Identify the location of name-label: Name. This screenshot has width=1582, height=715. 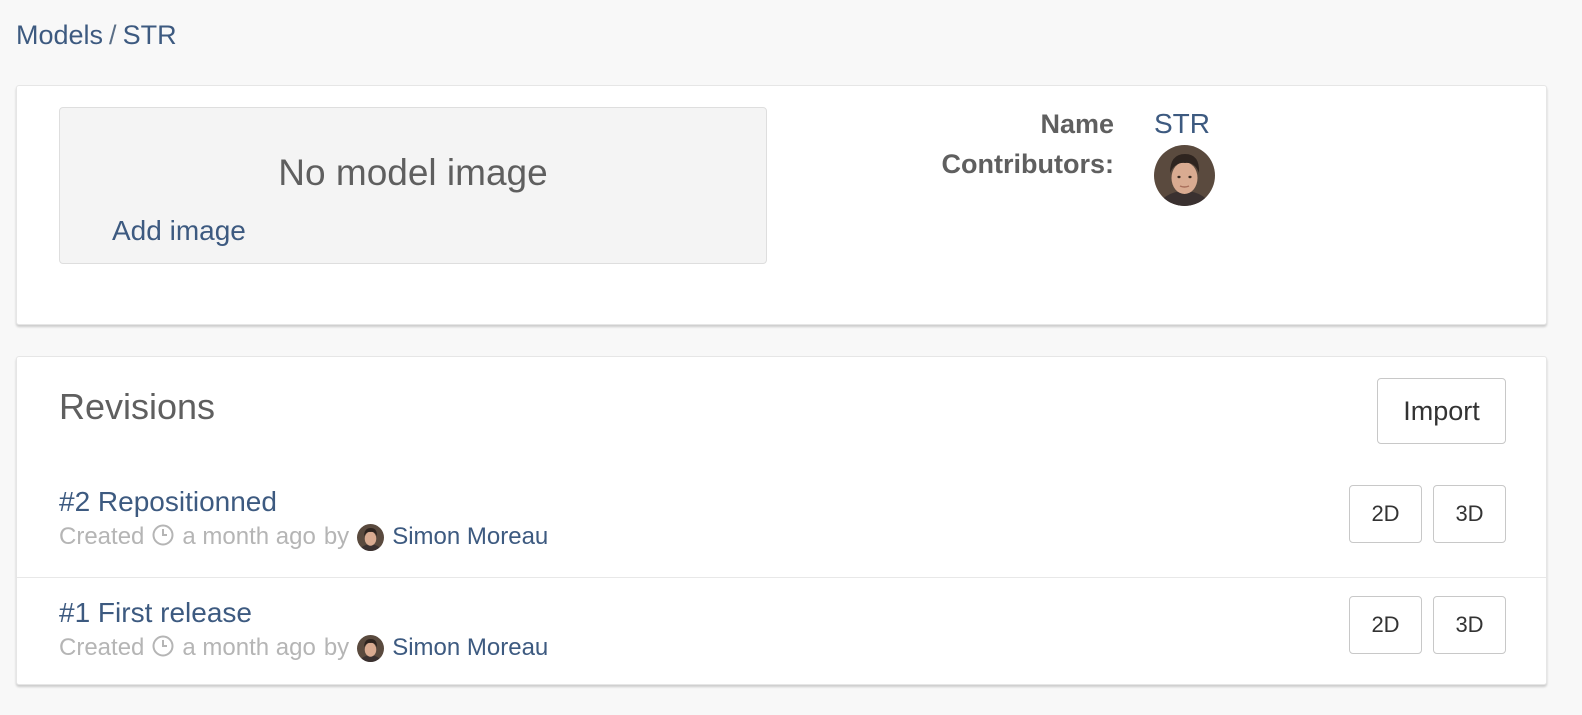
(1077, 124).